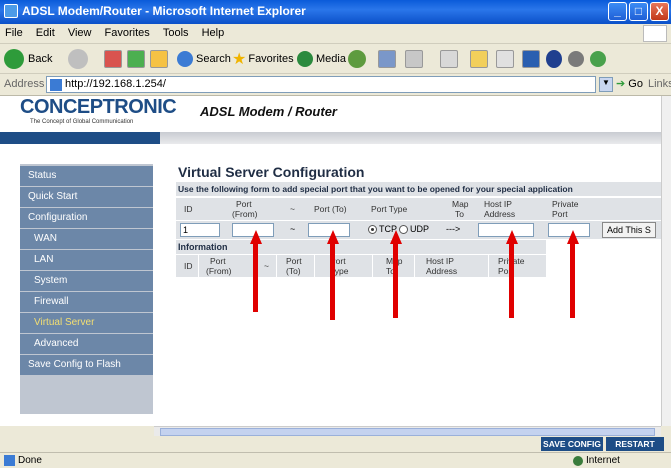 This screenshot has height=468, width=671. I want to click on edit-button, so click(449, 59).